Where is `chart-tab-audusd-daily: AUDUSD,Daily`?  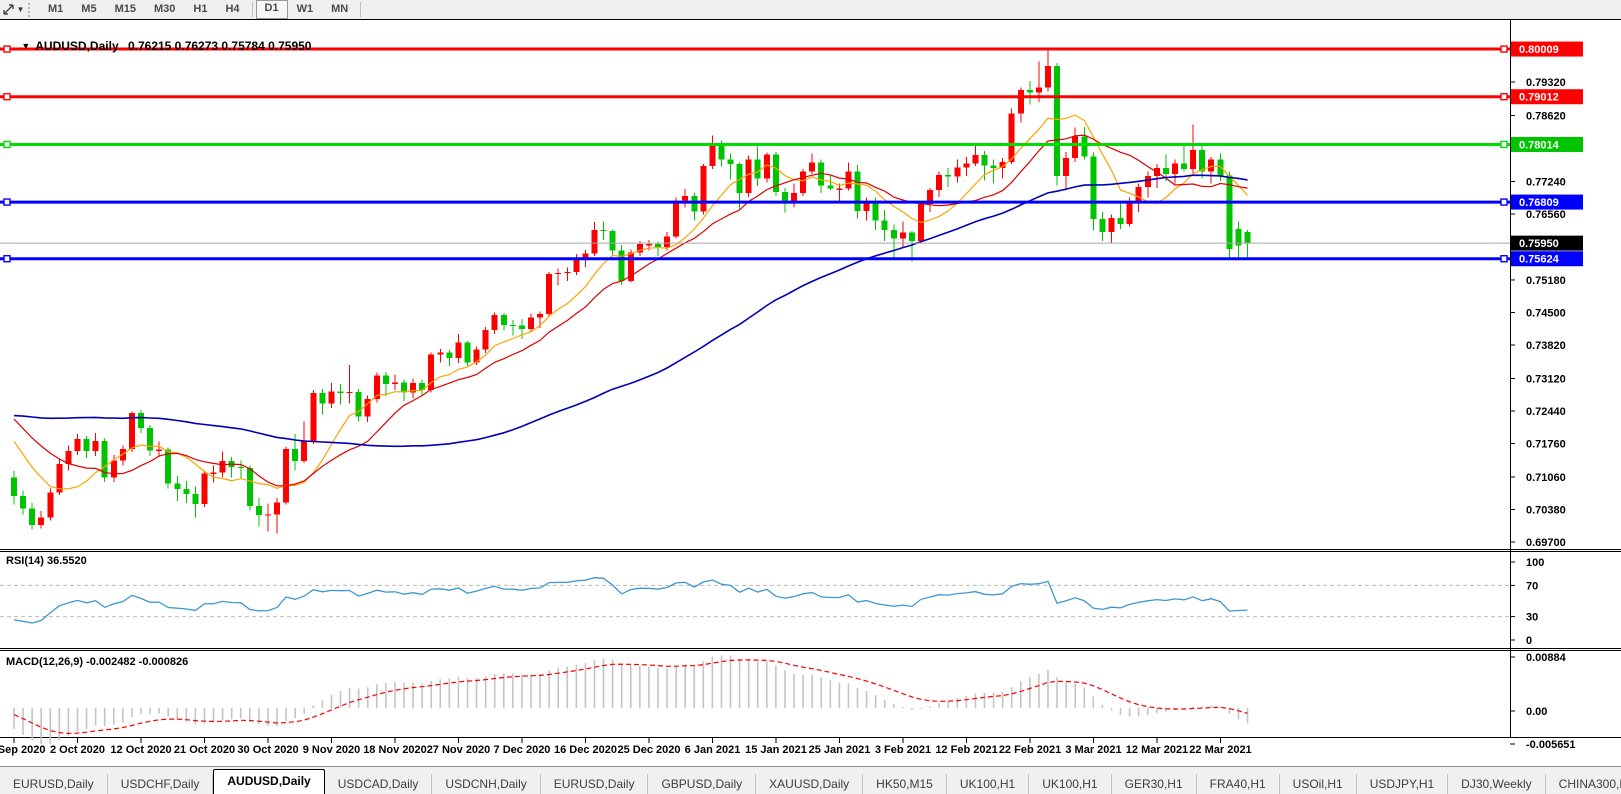 chart-tab-audusd-daily: AUDUSD,Daily is located at coordinates (269, 781).